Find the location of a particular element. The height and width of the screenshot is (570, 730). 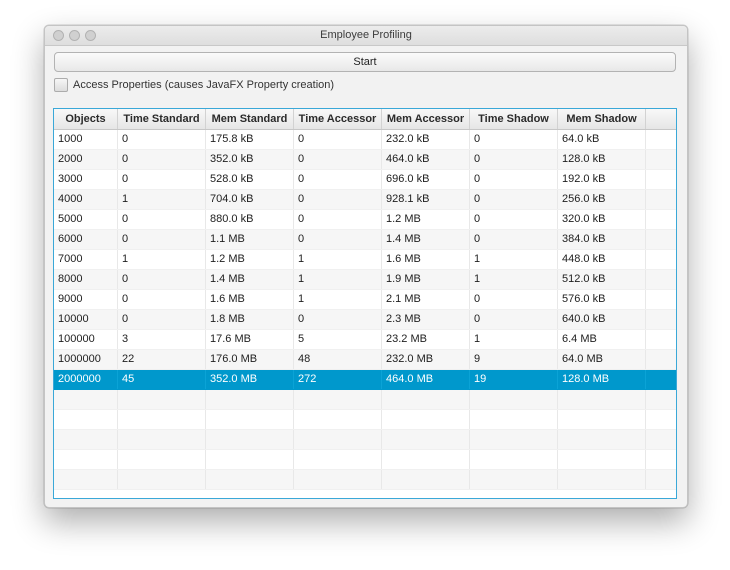

table-cell: 1000 is located at coordinates (86, 139).